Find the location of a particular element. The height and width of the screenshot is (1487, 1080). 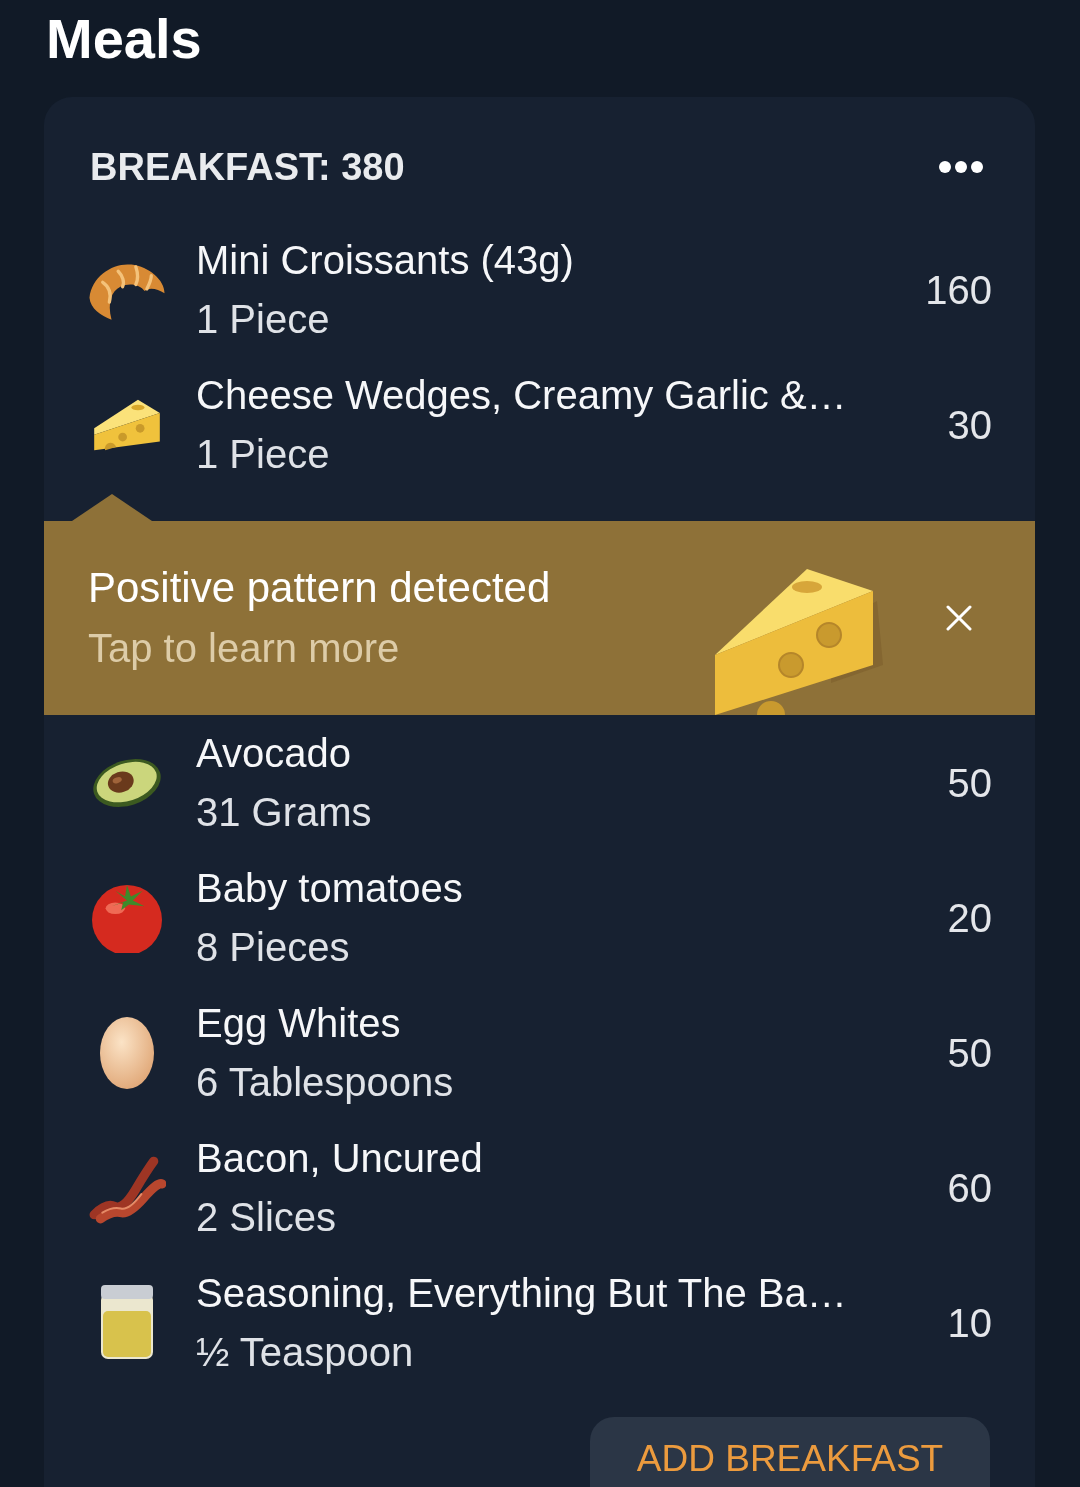

food-name: Egg Whites is located at coordinates (298, 1023).